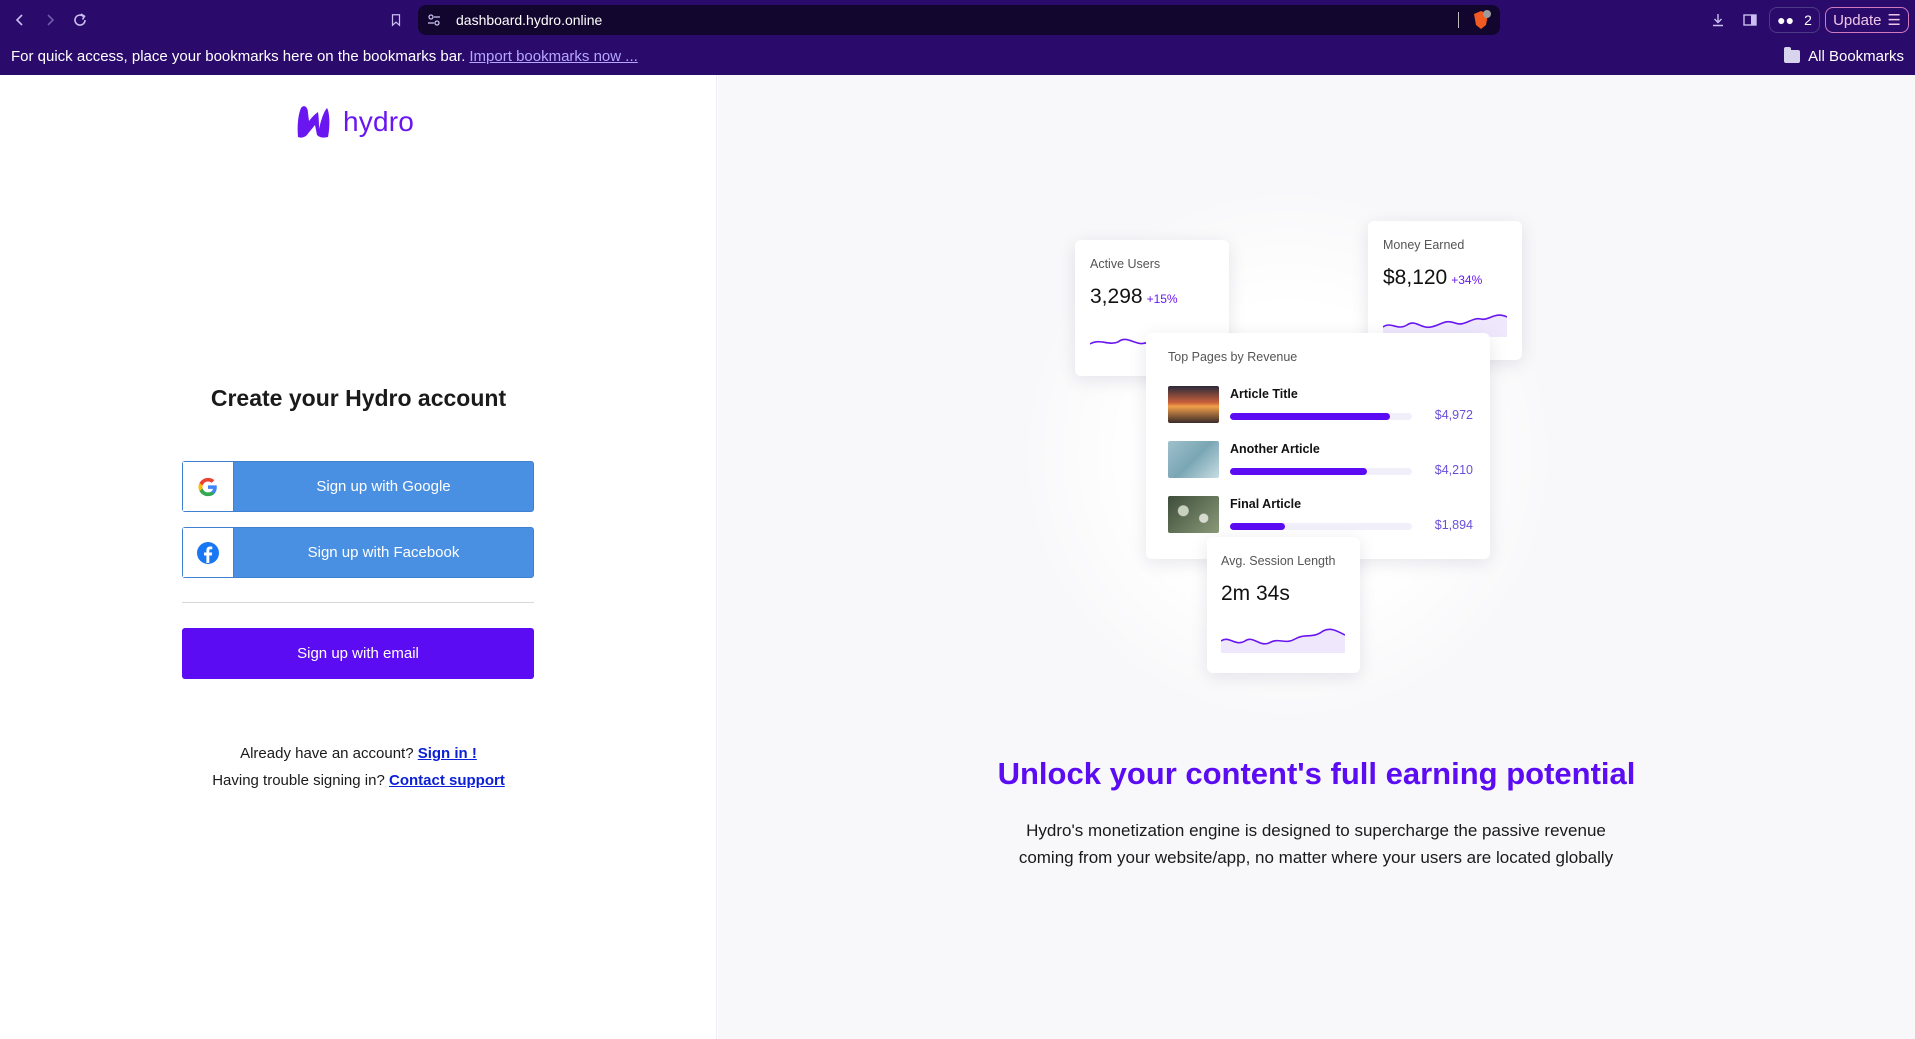 This screenshot has height=1039, width=1915. What do you see at coordinates (434, 20) in the screenshot?
I see `site-info-icon` at bounding box center [434, 20].